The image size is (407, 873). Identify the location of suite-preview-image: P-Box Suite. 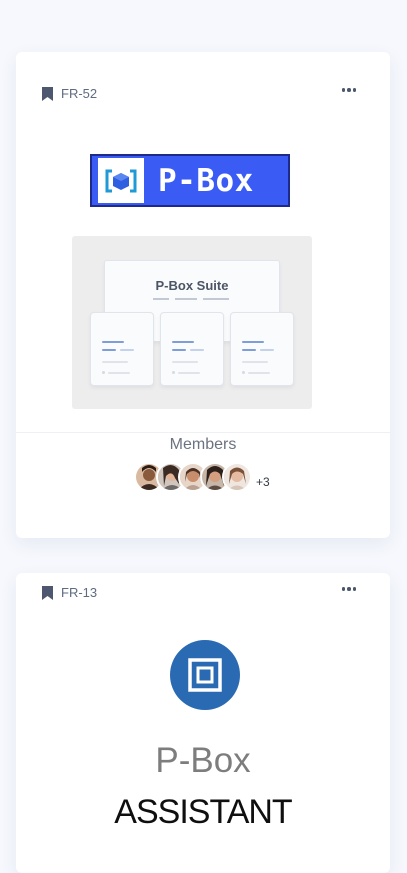
(192, 322).